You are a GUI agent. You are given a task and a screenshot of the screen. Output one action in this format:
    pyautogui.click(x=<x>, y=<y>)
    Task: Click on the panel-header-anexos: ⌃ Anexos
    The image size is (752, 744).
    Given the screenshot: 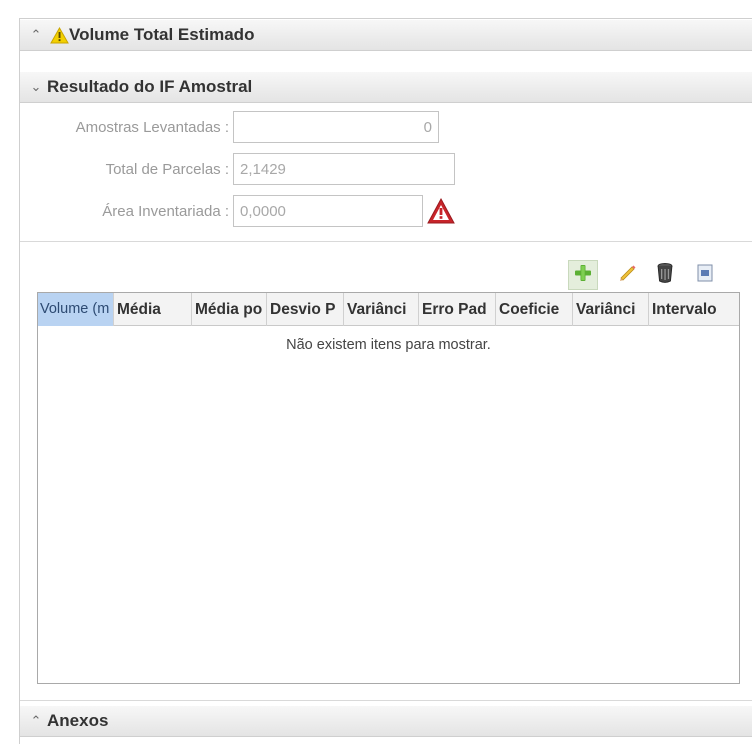 What is the action you would take?
    pyautogui.click(x=386, y=721)
    